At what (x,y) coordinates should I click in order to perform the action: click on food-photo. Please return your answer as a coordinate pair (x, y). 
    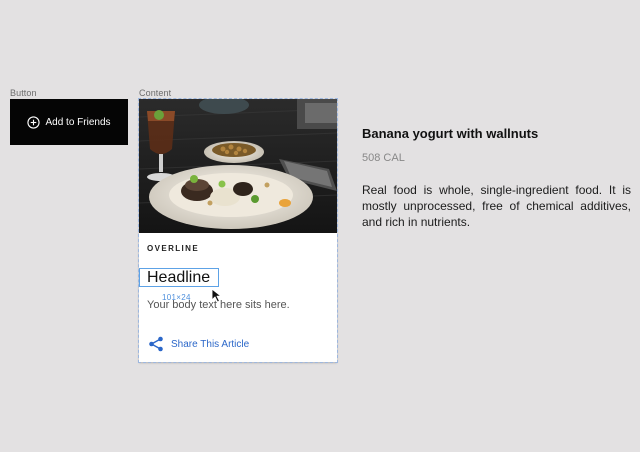
    Looking at the image, I should click on (238, 166).